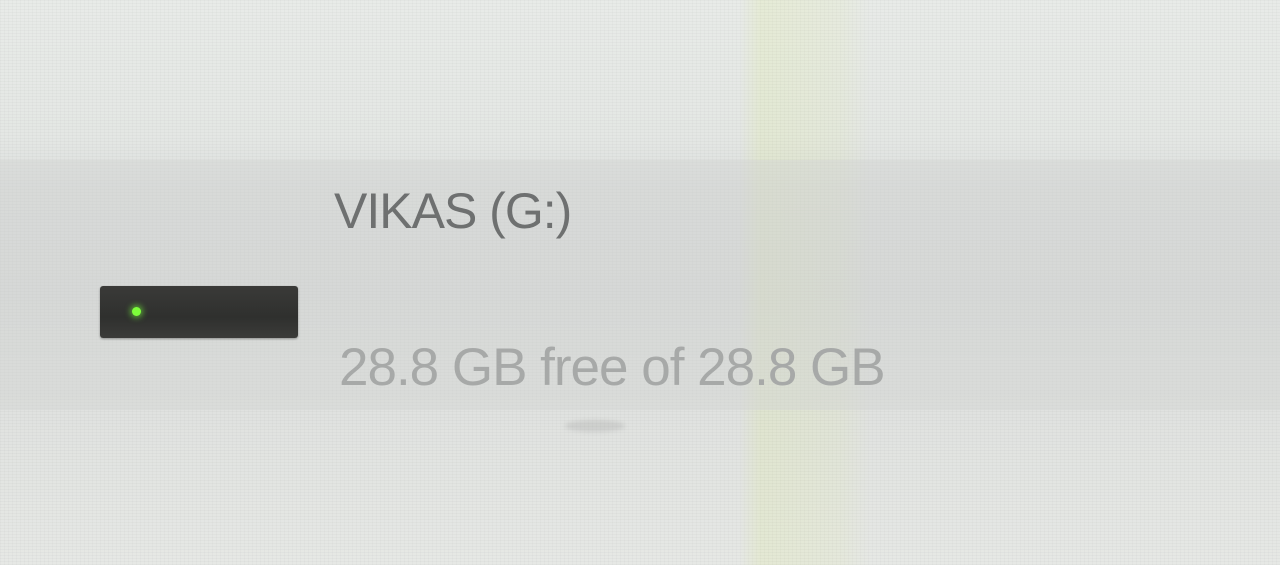 Image resolution: width=1280 pixels, height=565 pixels. I want to click on drive-activity-led, so click(136, 311).